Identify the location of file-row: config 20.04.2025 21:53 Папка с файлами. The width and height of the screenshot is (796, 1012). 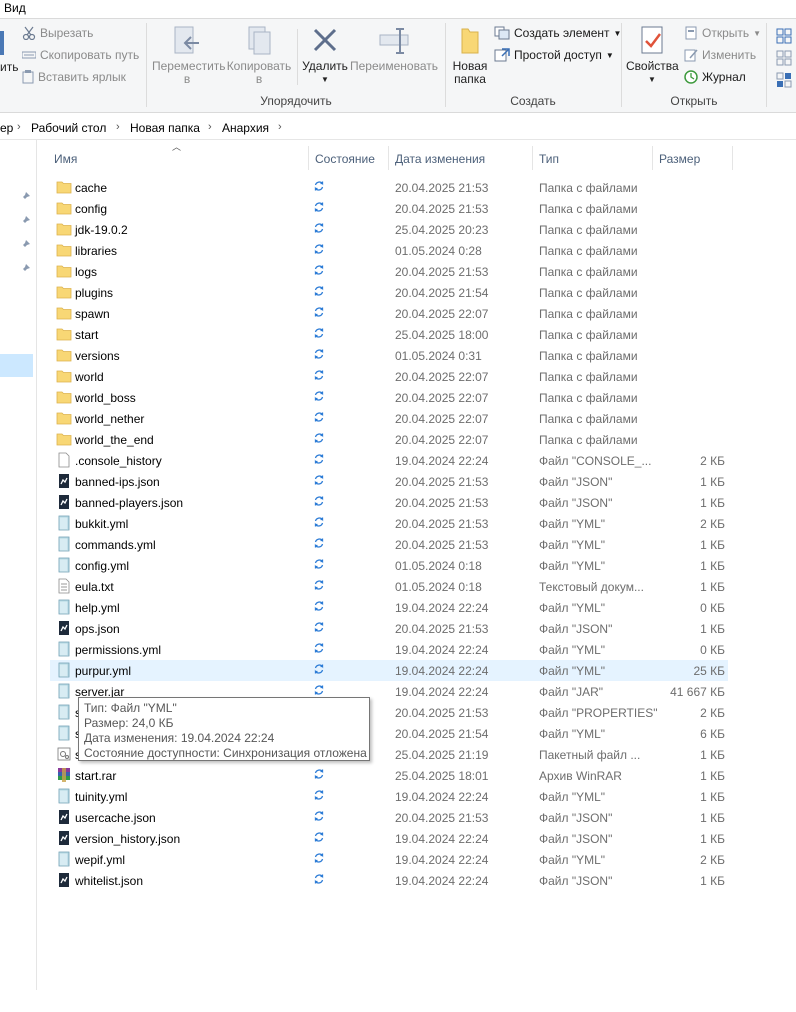
(389, 208).